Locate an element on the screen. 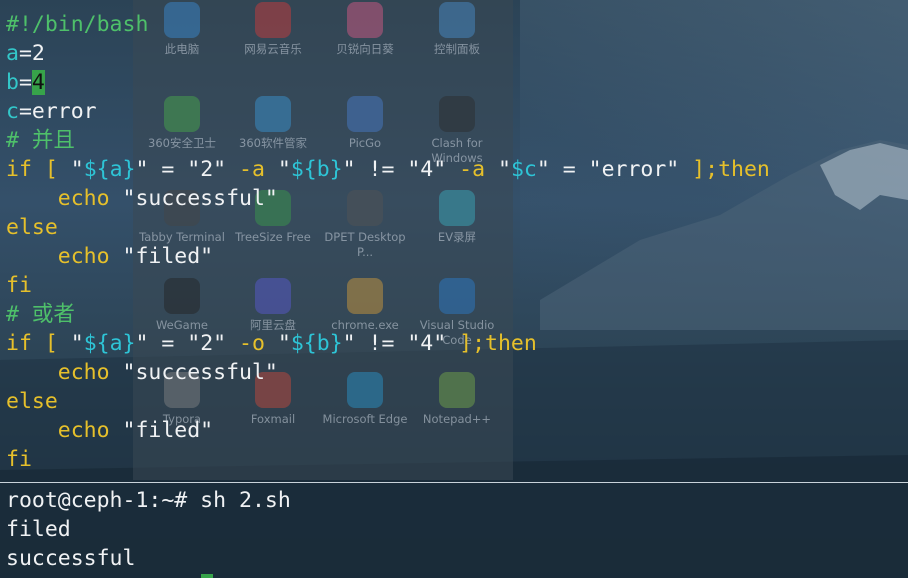 Image resolution: width=908 pixels, height=578 pixels. var-b-equals: = is located at coordinates (25, 82).